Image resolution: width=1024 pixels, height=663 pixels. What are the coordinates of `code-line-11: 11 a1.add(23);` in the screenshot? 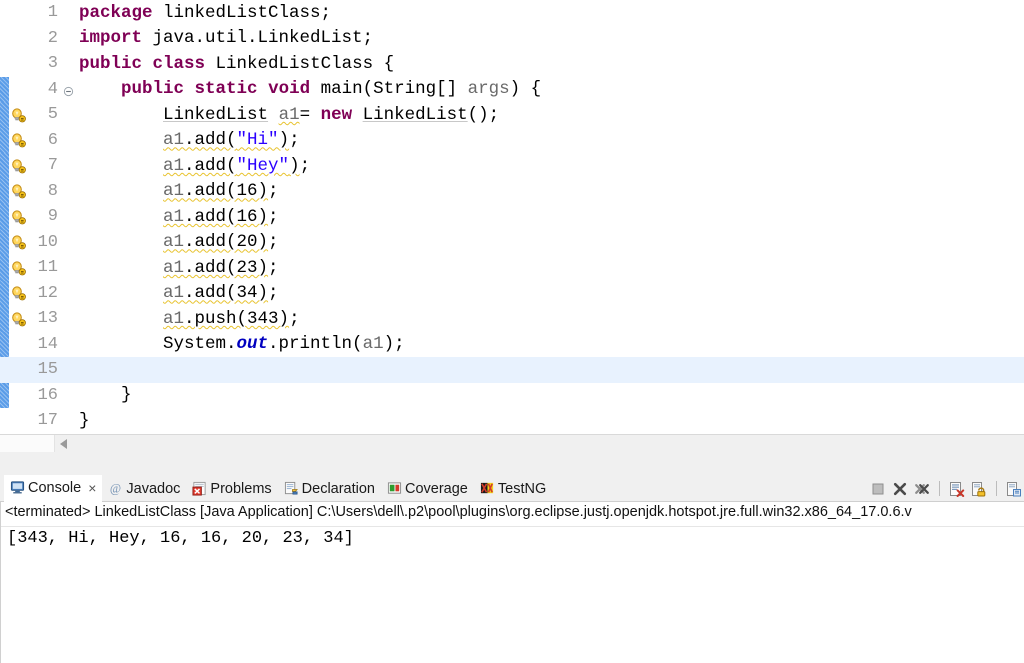 It's located at (512, 268).